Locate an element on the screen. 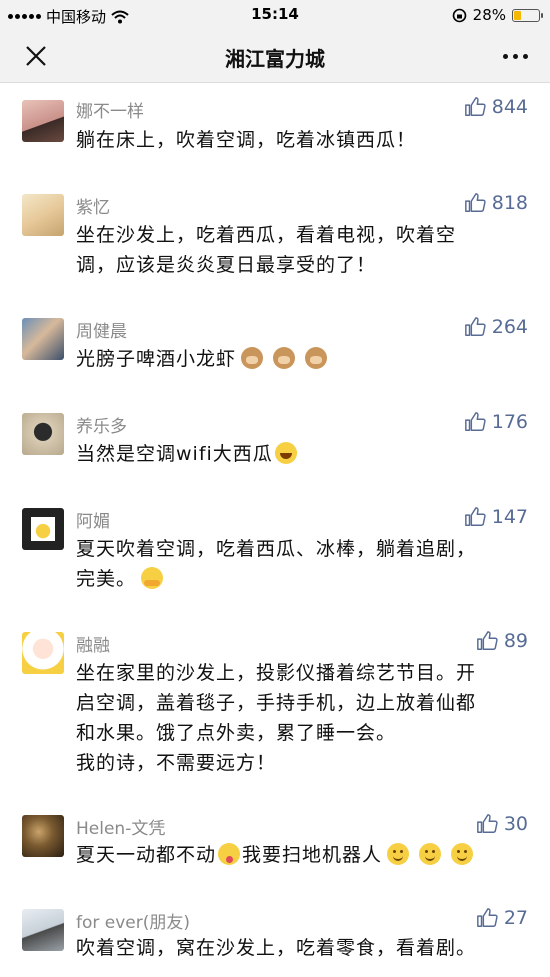 This screenshot has height=977, width=550. battery-percent: 28% is located at coordinates (489, 15).